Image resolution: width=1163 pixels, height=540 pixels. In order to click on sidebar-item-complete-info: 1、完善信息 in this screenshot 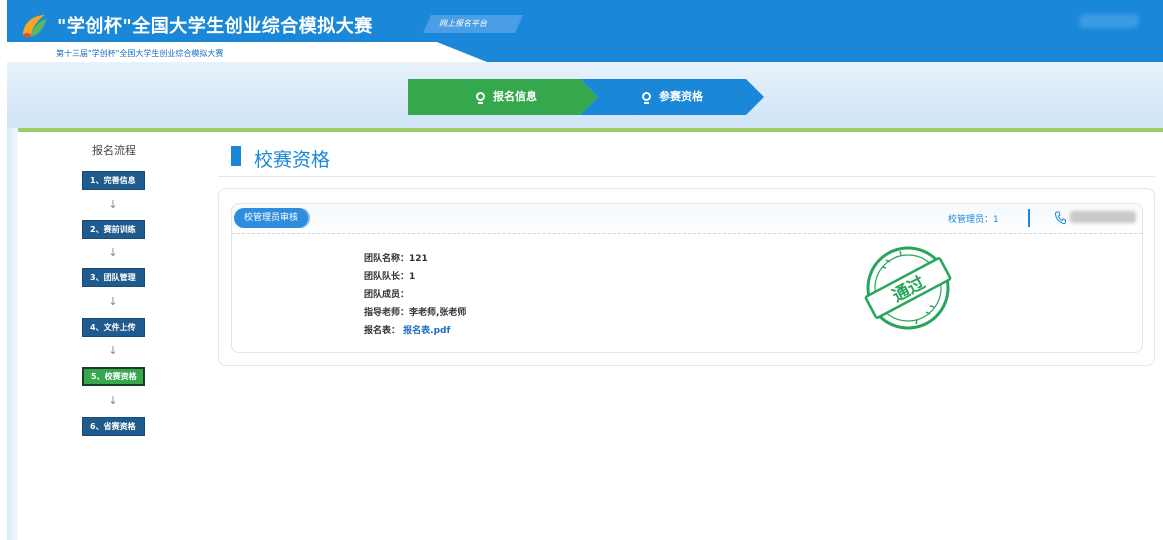, I will do `click(113, 180)`.